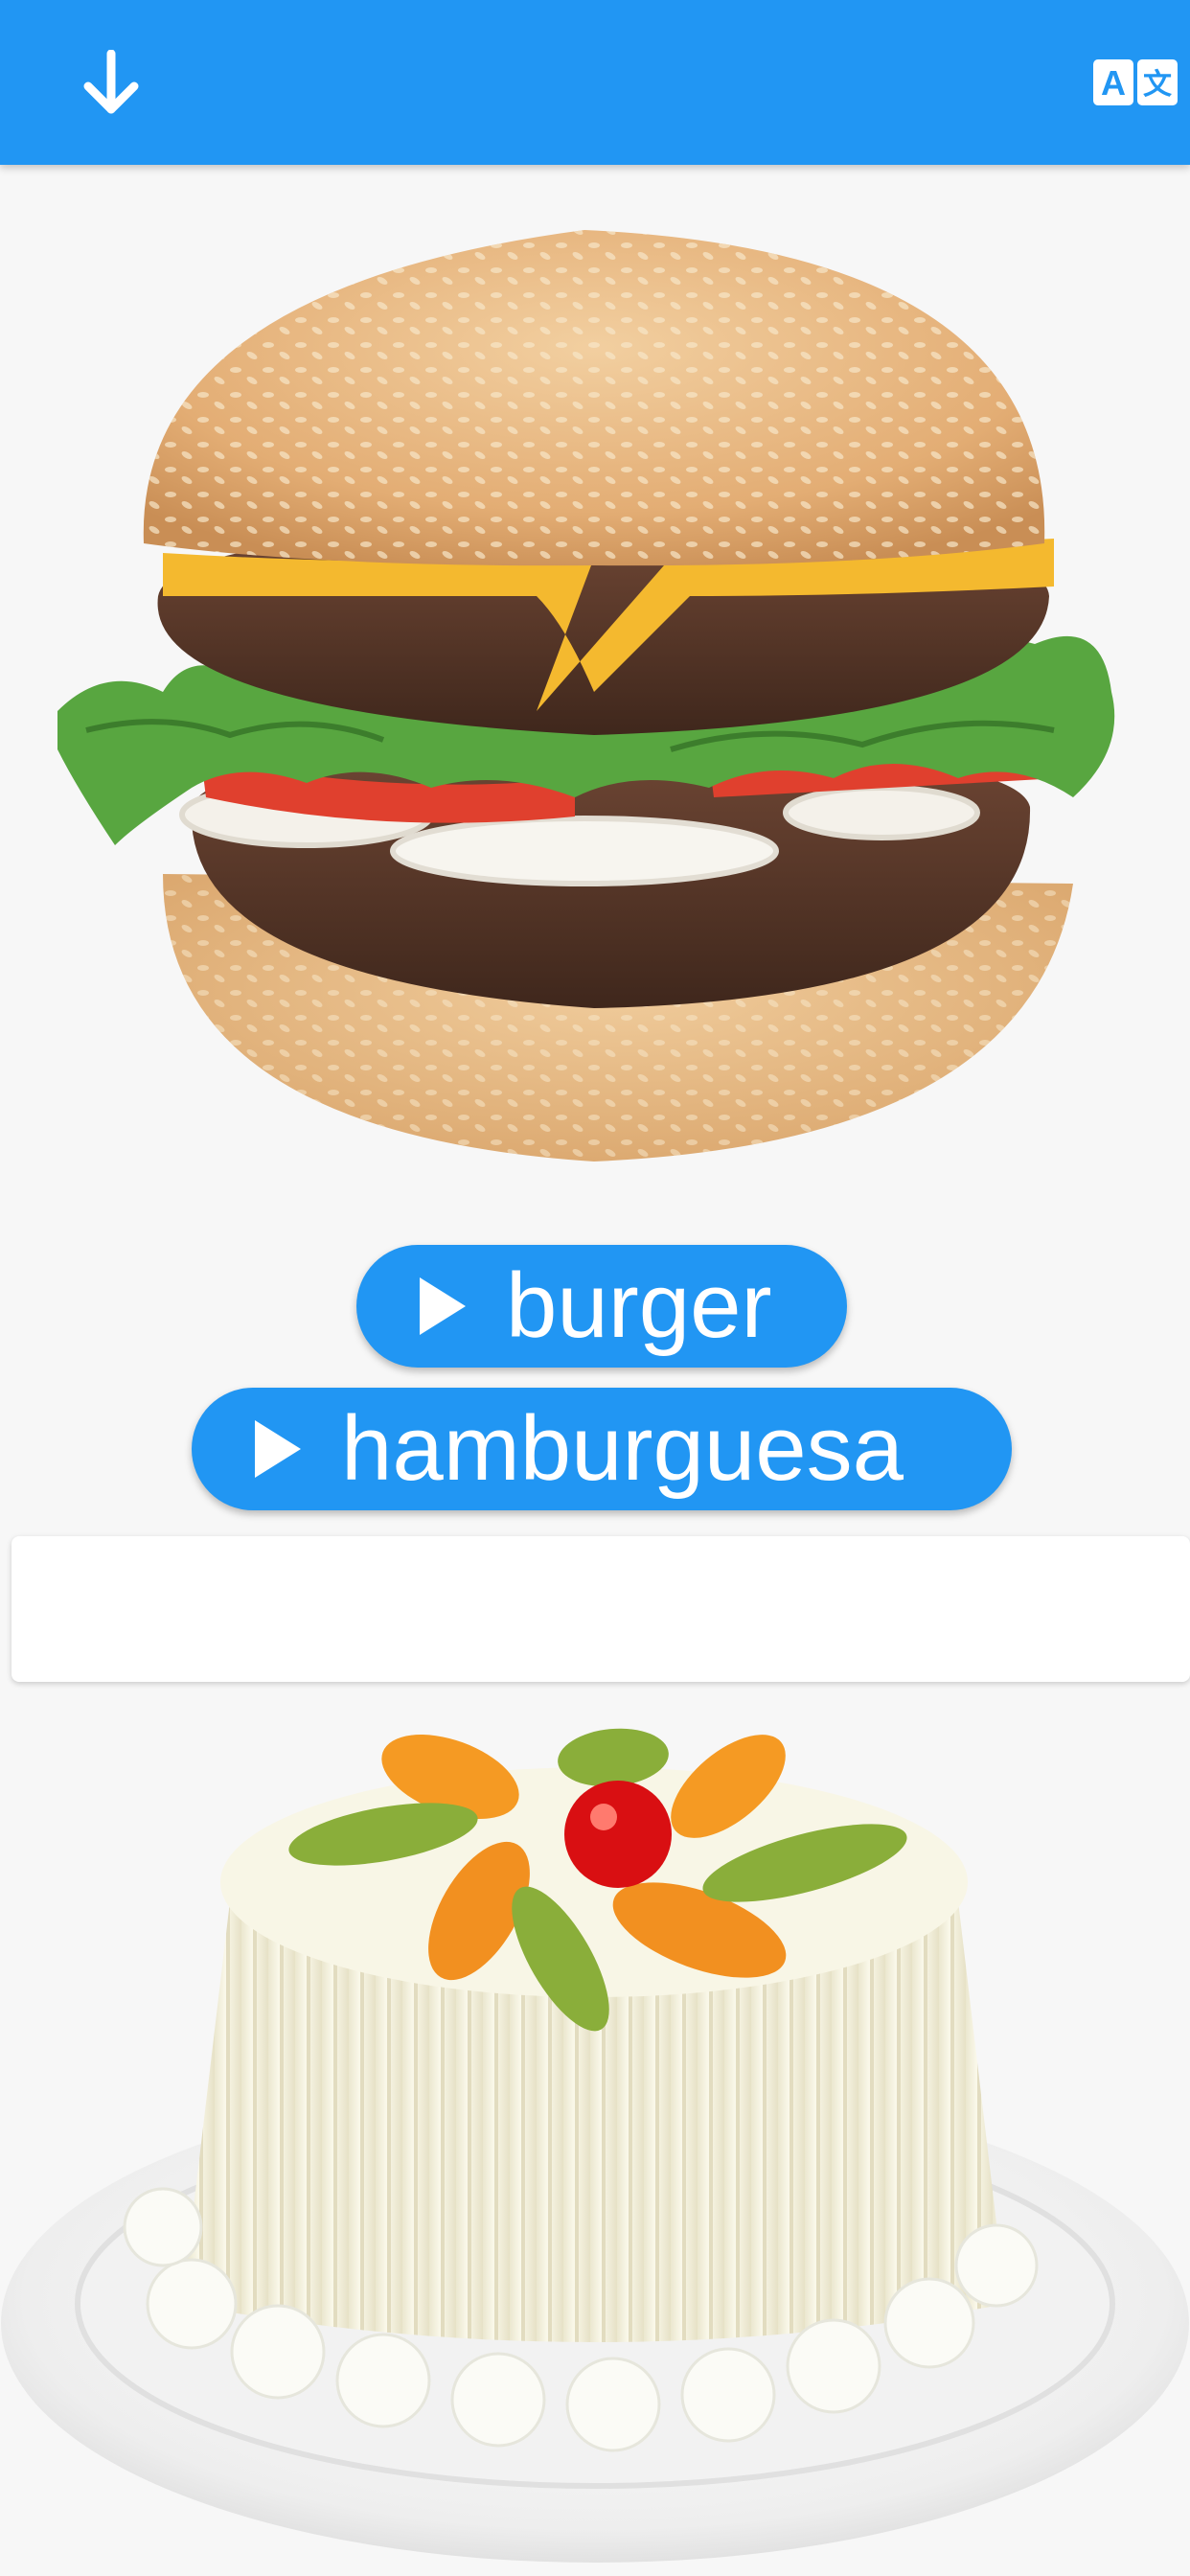  I want to click on app-bar: A 文, so click(595, 82).